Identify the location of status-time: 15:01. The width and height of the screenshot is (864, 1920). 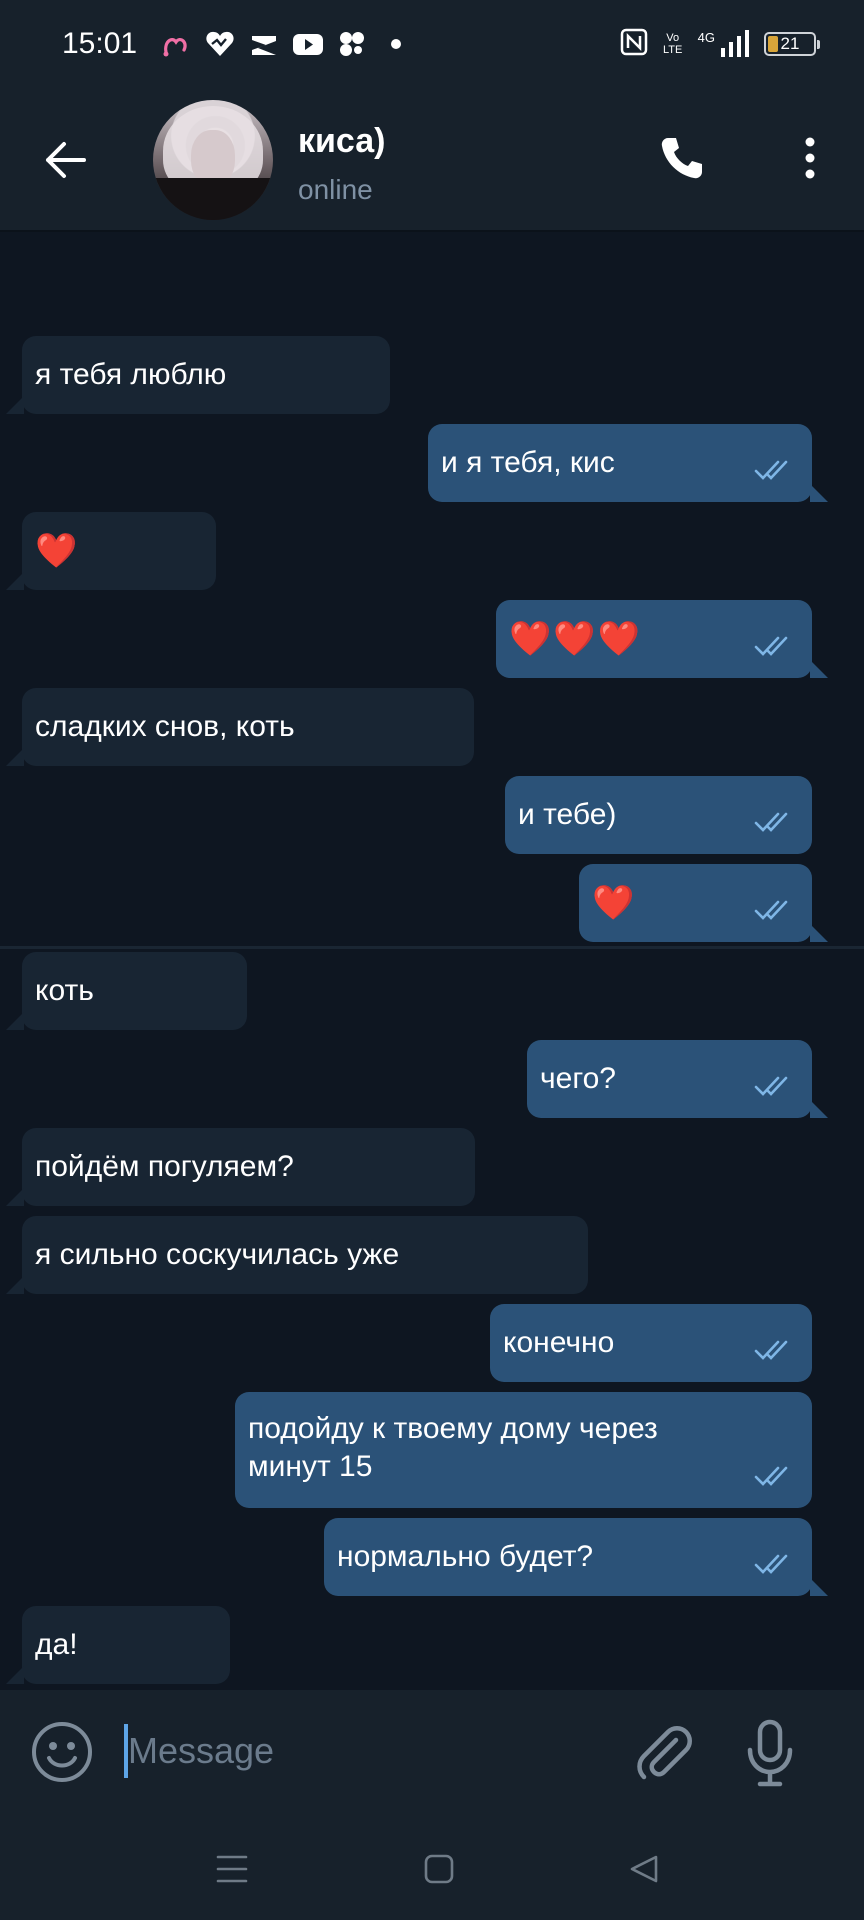
(100, 43).